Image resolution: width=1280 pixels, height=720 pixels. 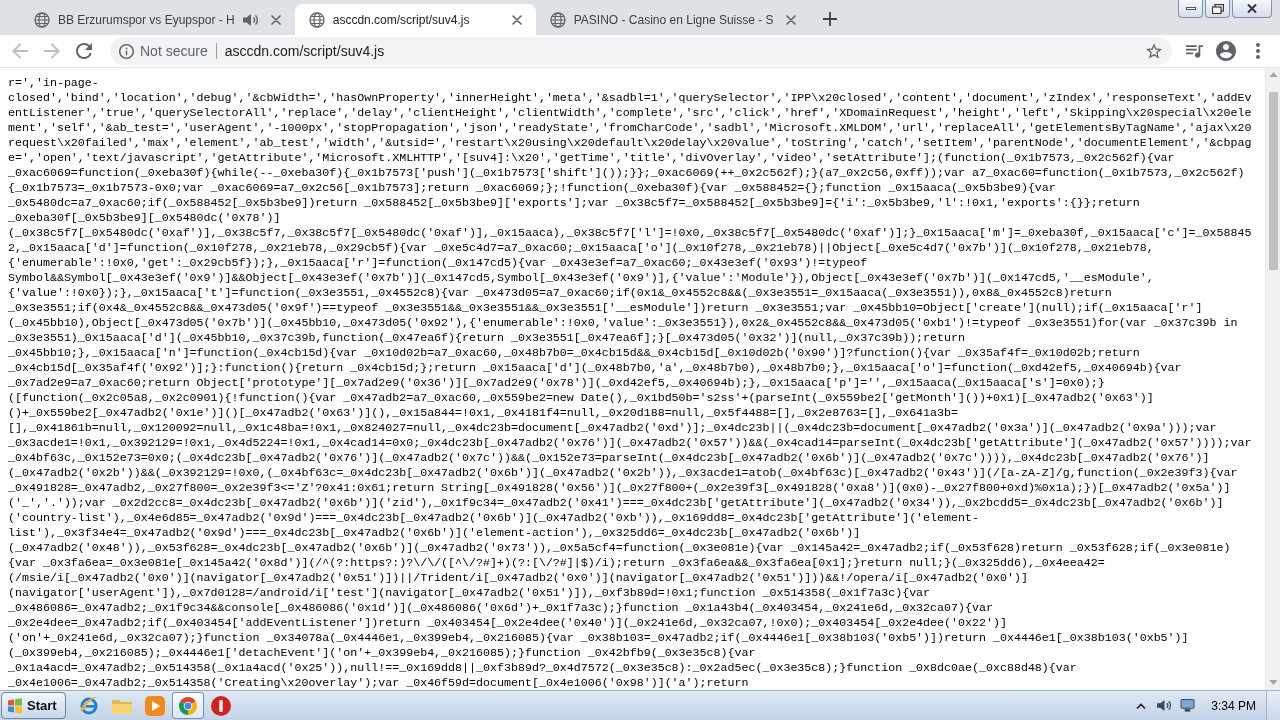 I want to click on code-line: ('_','.'));var _0x2d2cc8=_0x4dc23b[_0x47adb2('0x6b')]('zid'),_0x1f9c34=_0x47adb2('0x41')===_0x4dc23b['getAttribute'](_0x47adb2('0x34')),_0x2bcdd5=_0x4dc23b[_0x47adb2('0x6b')], so click(x=616, y=502).